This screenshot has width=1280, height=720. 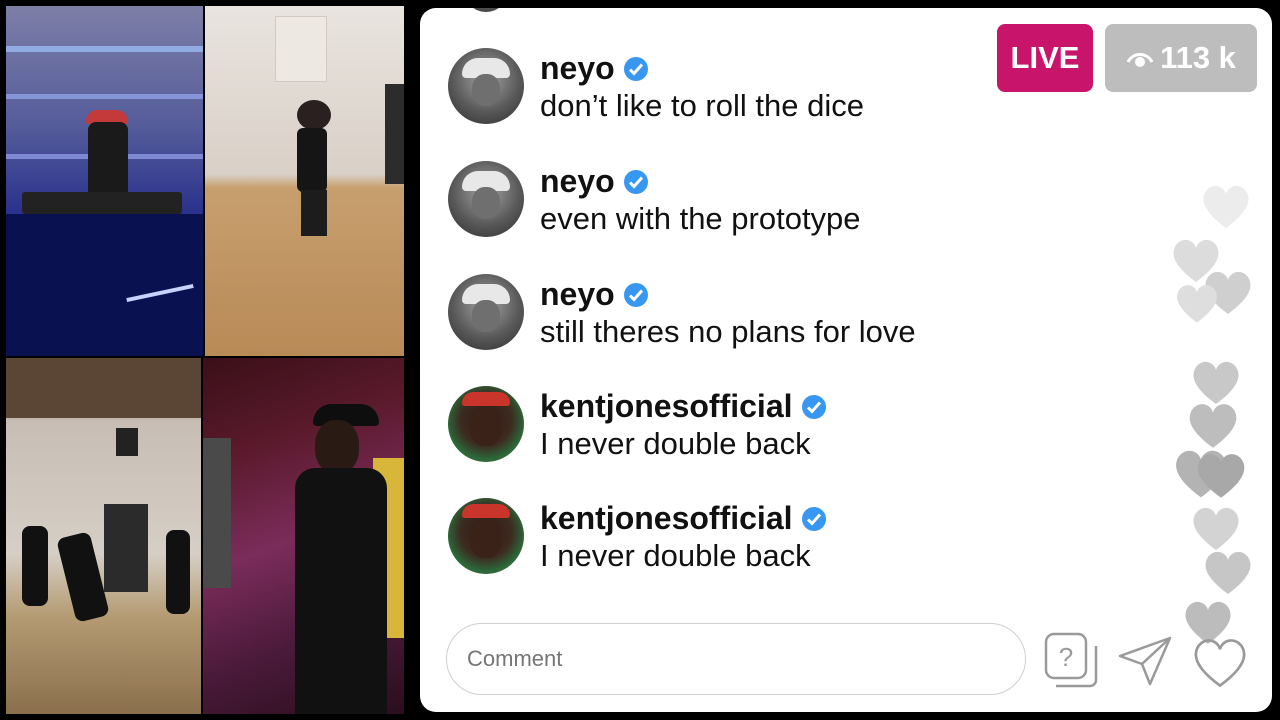 What do you see at coordinates (303, 536) in the screenshot?
I see `video-tile-studio` at bounding box center [303, 536].